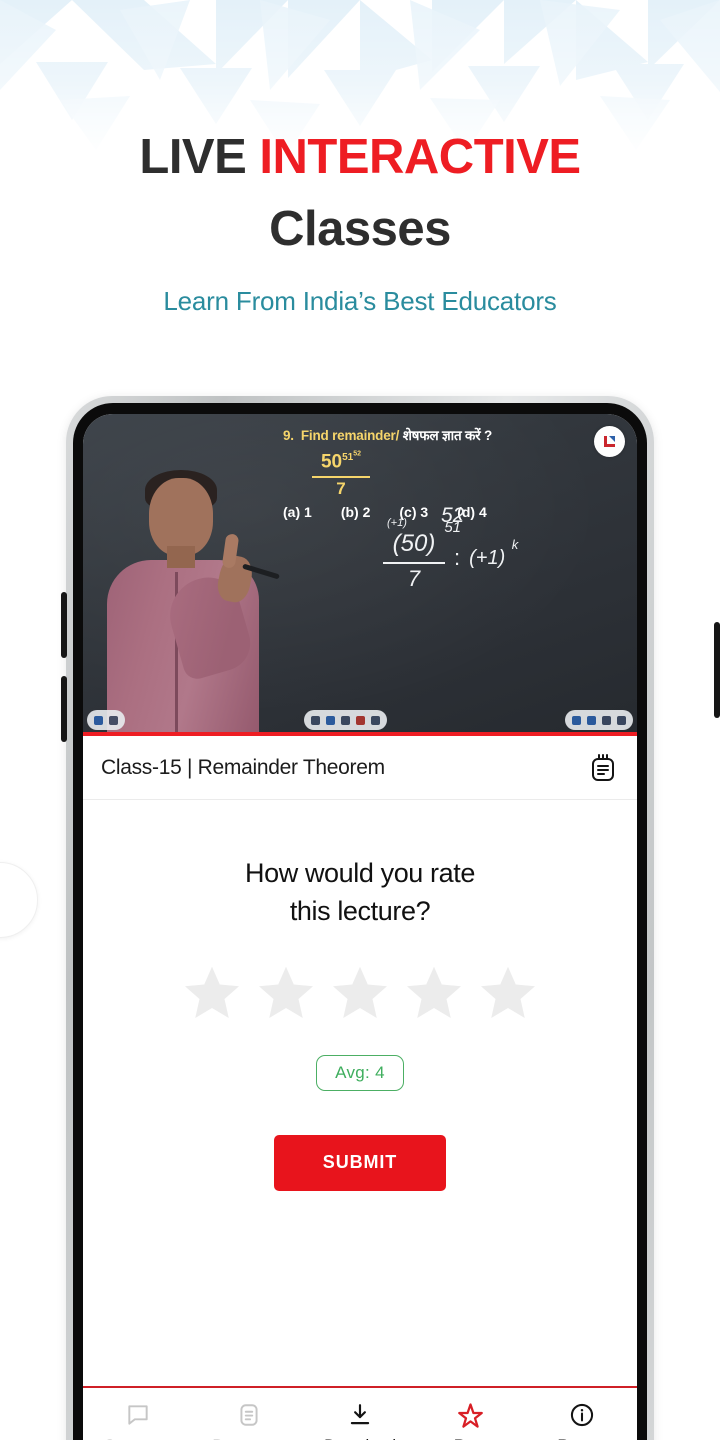  Describe the element at coordinates (487, 557) in the screenshot. I see `chalk-result: (+1)` at that location.